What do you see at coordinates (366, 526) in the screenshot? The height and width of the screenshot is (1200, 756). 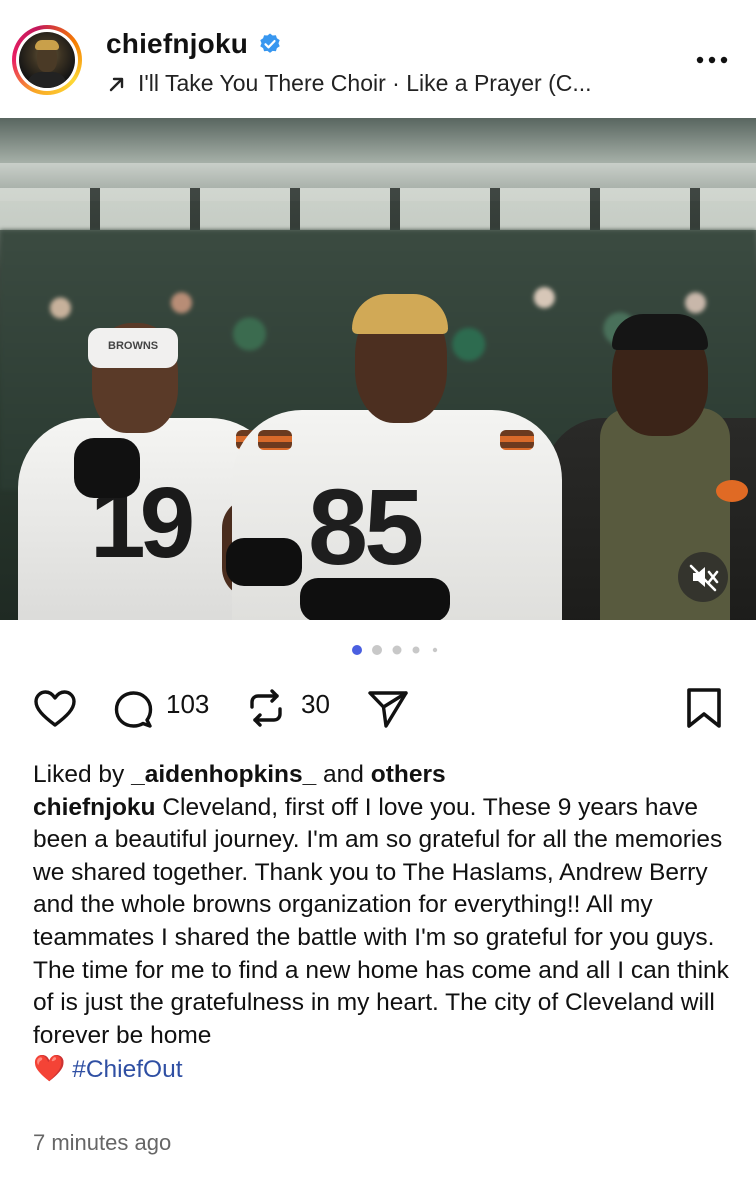 I see `jersey-number-center: 85` at bounding box center [366, 526].